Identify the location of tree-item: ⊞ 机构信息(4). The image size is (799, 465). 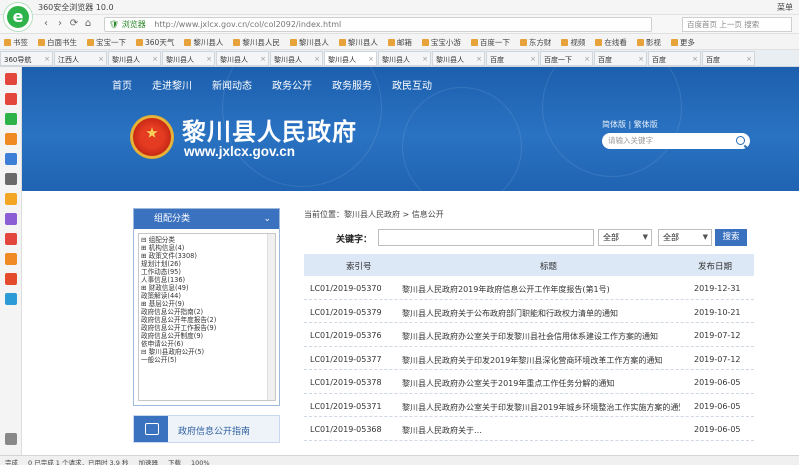
(208, 248).